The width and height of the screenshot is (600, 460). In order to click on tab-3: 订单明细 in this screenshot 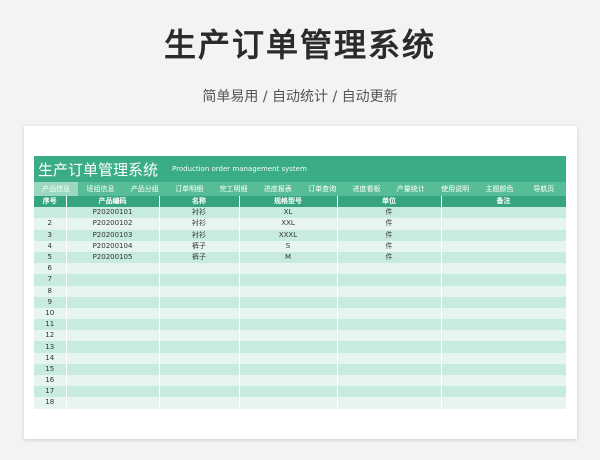, I will do `click(189, 189)`.